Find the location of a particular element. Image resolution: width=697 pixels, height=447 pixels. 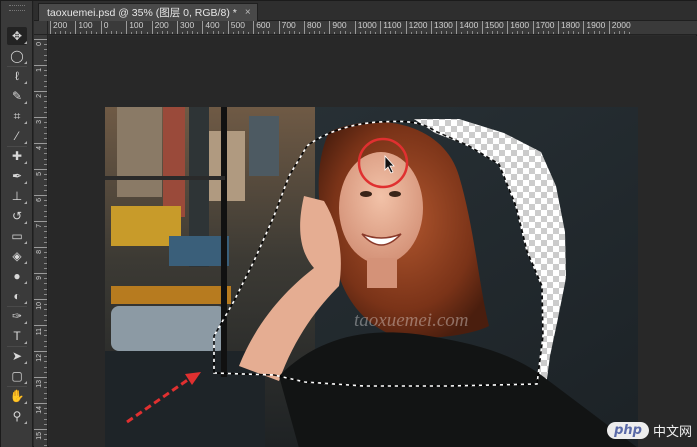

pen-icon: ✑ is located at coordinates (17, 316).